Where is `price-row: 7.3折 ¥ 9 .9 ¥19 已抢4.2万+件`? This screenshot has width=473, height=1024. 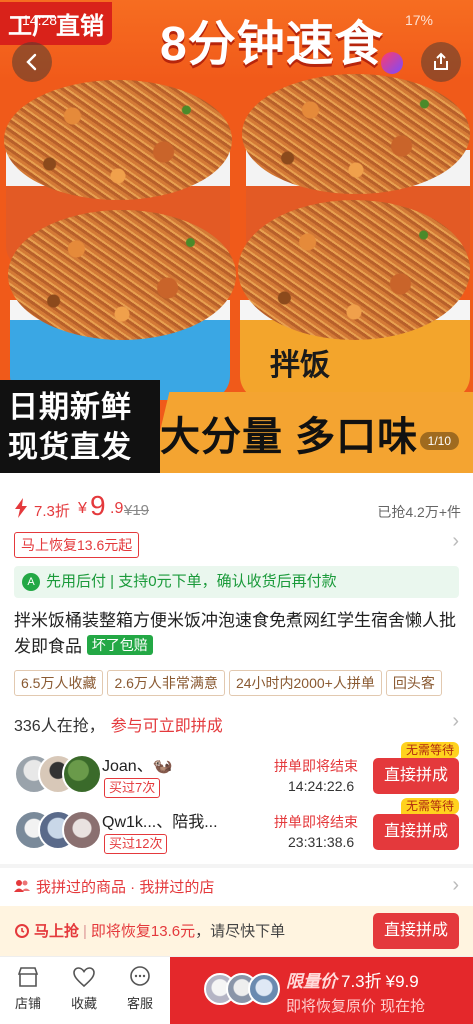 price-row: 7.3折 ¥ 9 .9 ¥19 已抢4.2万+件 is located at coordinates (236, 508).